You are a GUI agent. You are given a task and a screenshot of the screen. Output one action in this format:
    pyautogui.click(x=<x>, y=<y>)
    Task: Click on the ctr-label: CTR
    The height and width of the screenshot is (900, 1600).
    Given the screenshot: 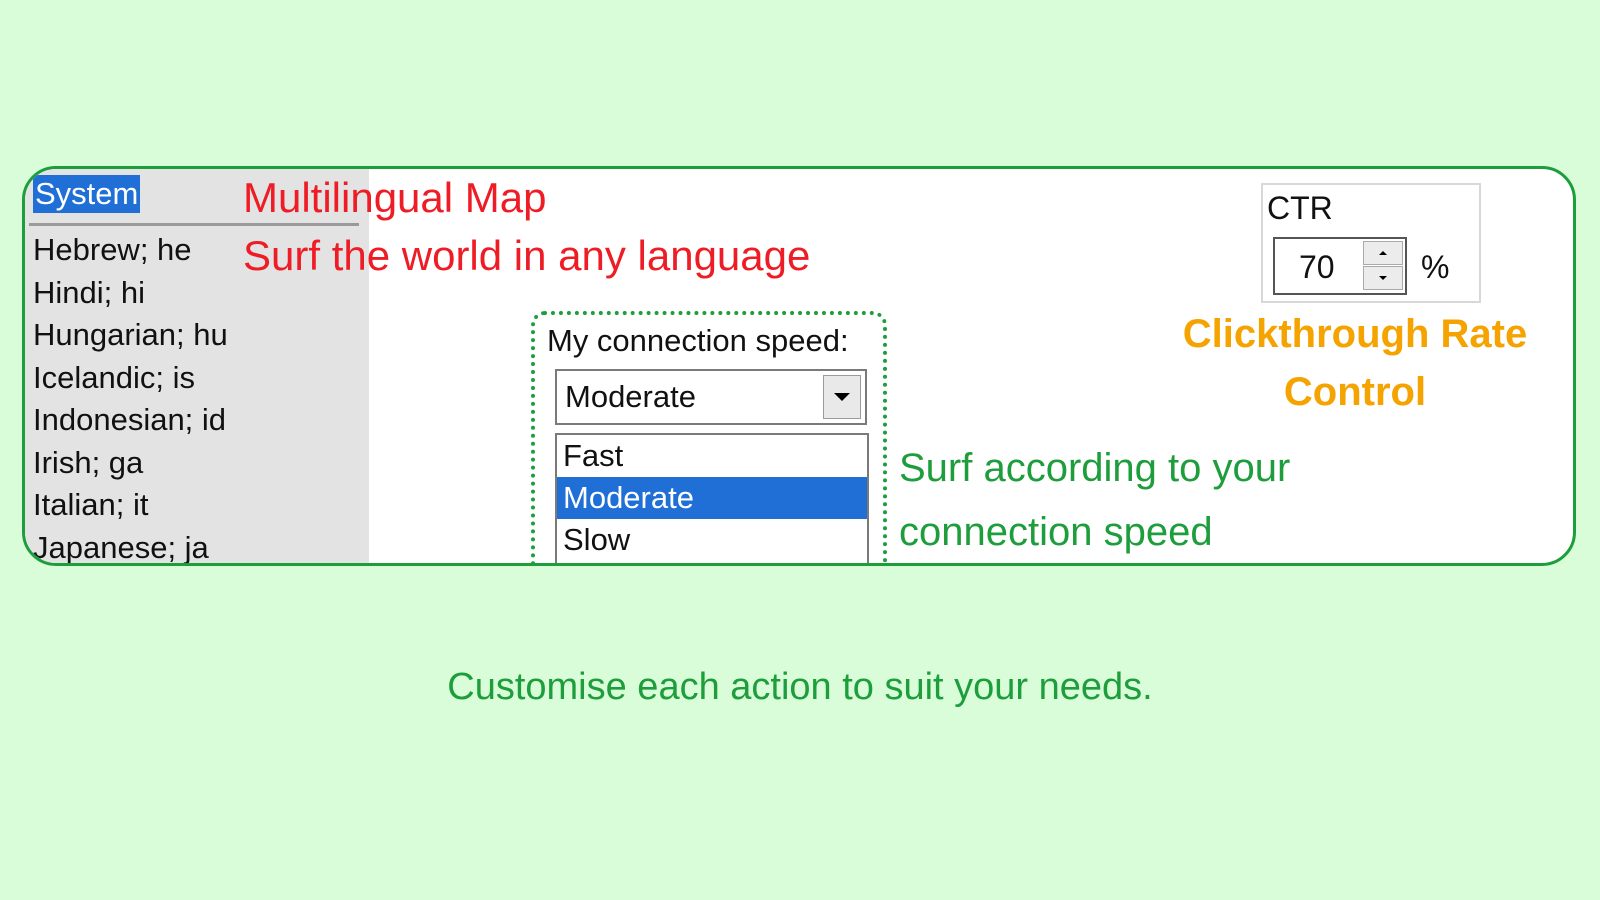 What is the action you would take?
    pyautogui.click(x=1300, y=208)
    